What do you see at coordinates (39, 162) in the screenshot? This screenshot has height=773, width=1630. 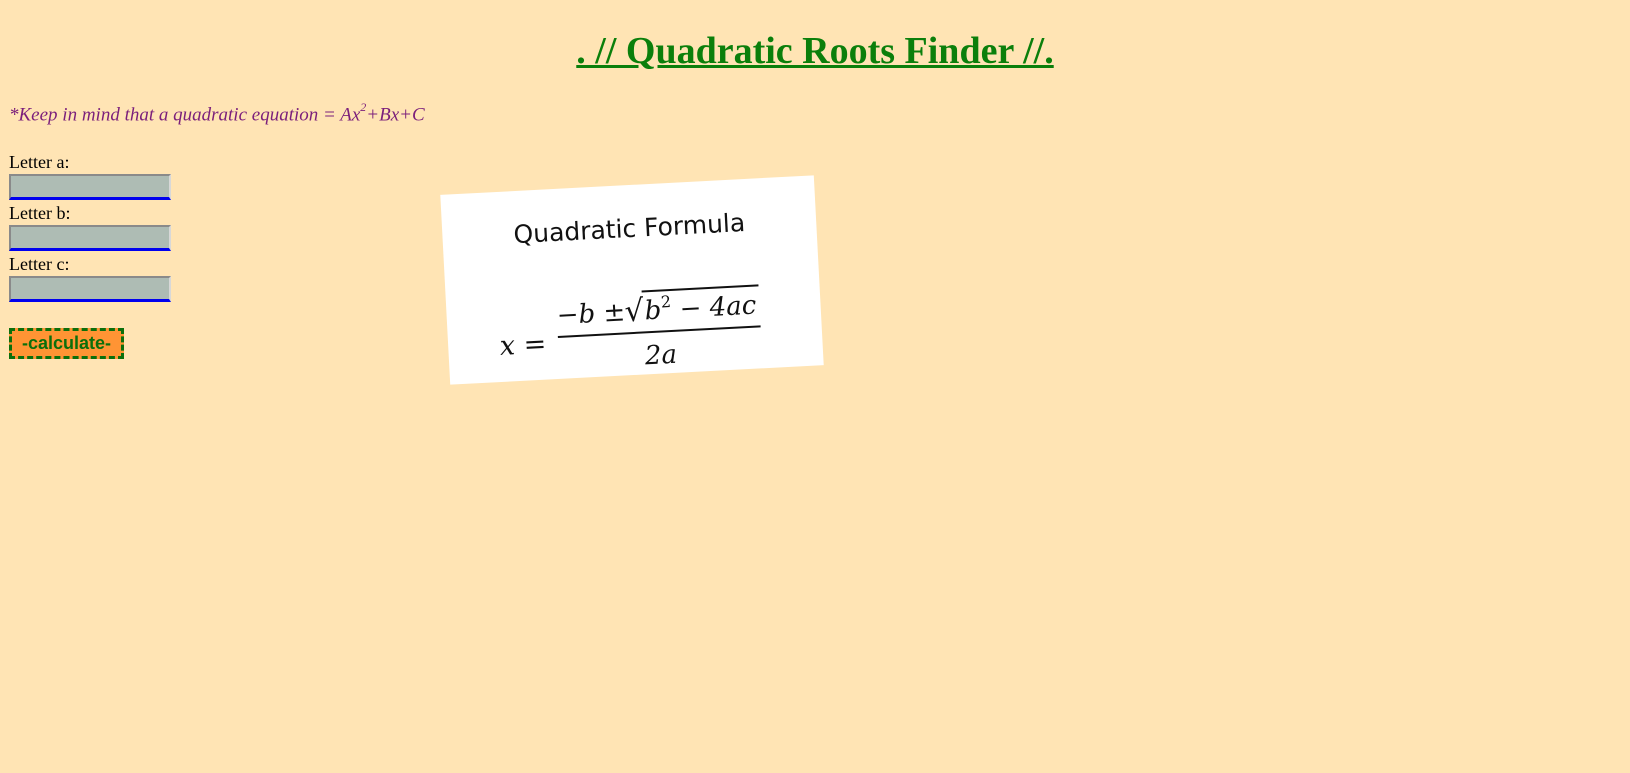 I see `letter-a-label: Letter a:` at bounding box center [39, 162].